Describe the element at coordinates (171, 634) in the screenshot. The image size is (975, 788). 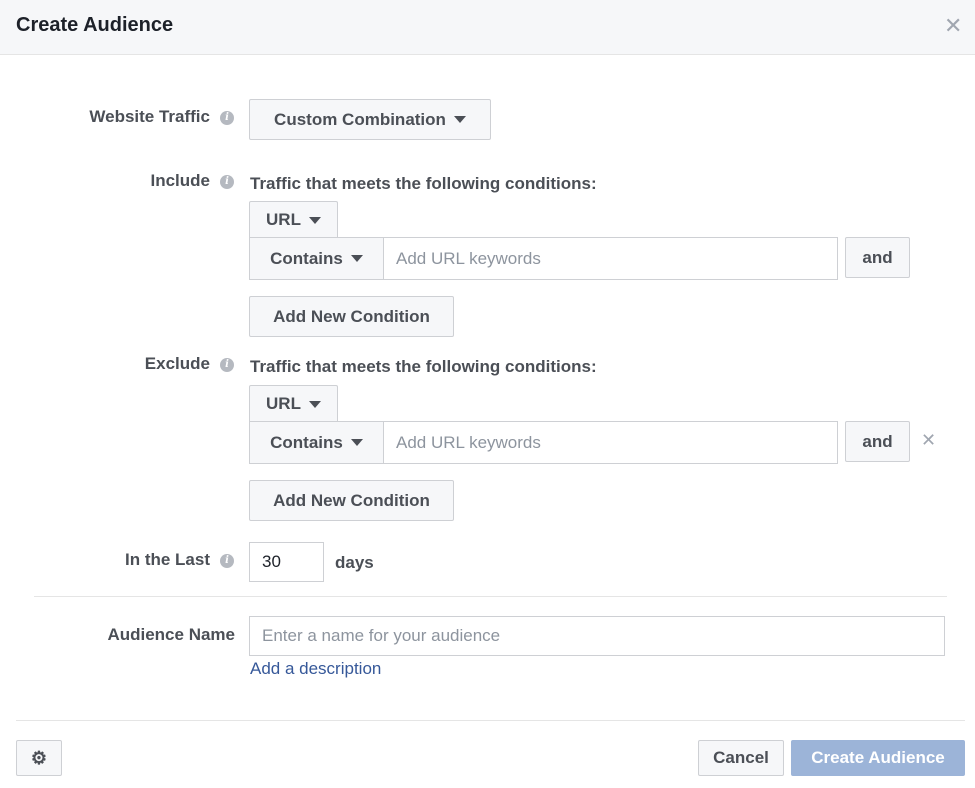
I see `audience-name-label: Audience Name` at that location.